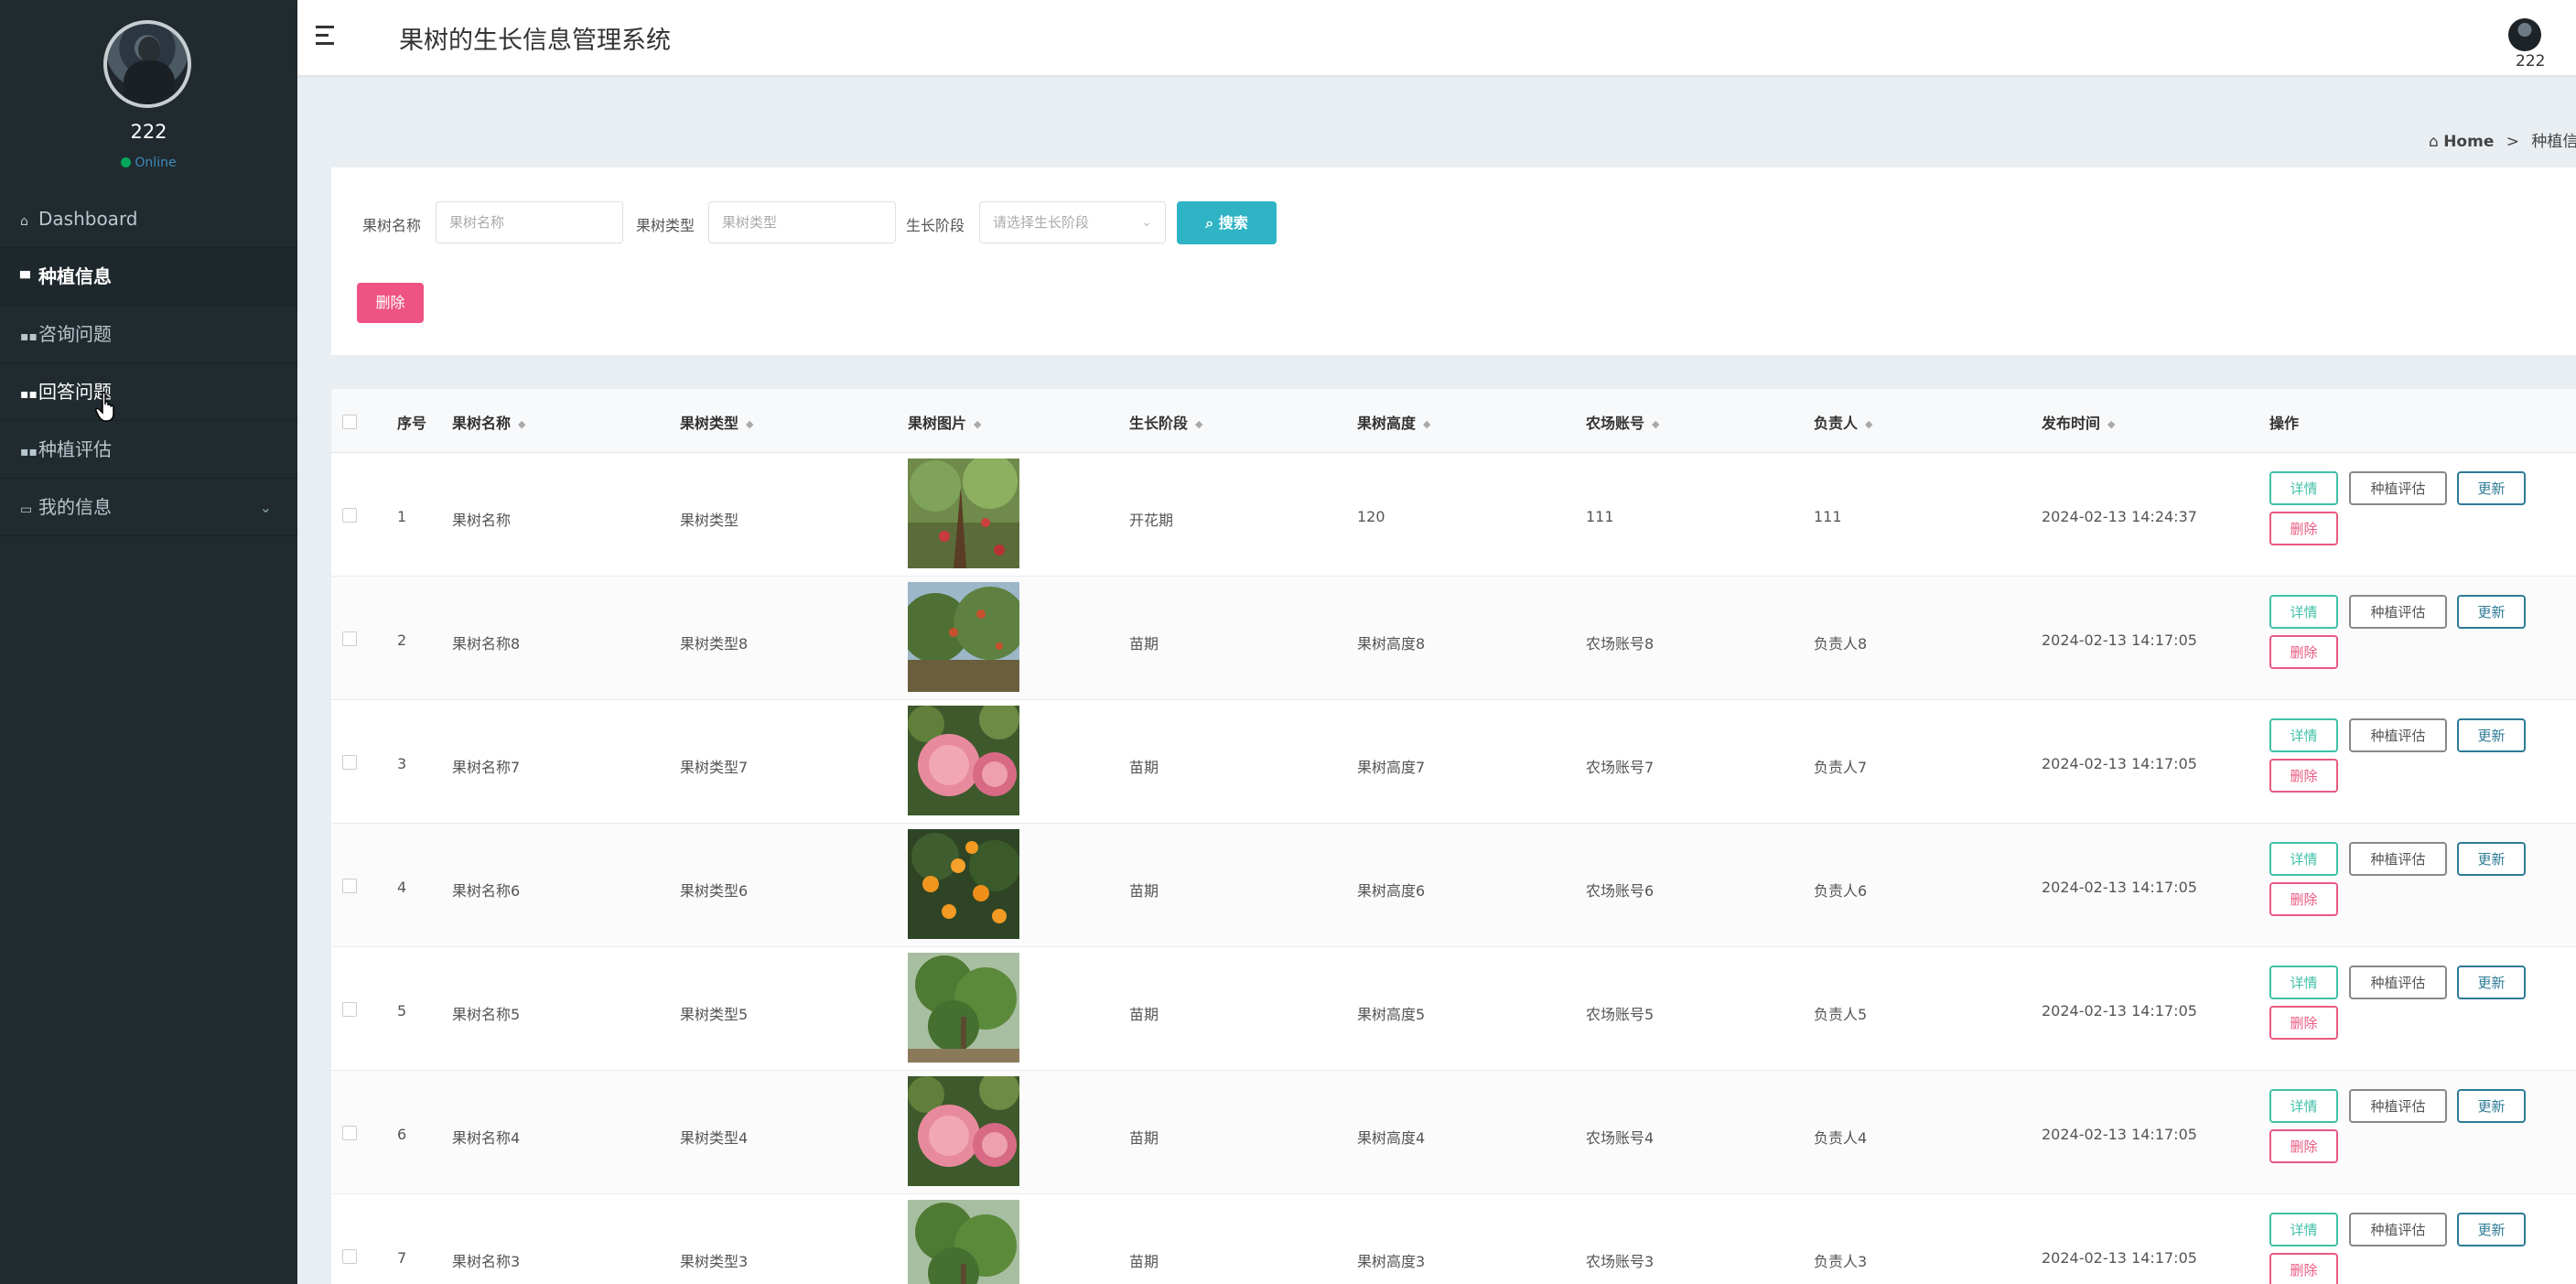  I want to click on user-menu: 222, so click(2542, 44).